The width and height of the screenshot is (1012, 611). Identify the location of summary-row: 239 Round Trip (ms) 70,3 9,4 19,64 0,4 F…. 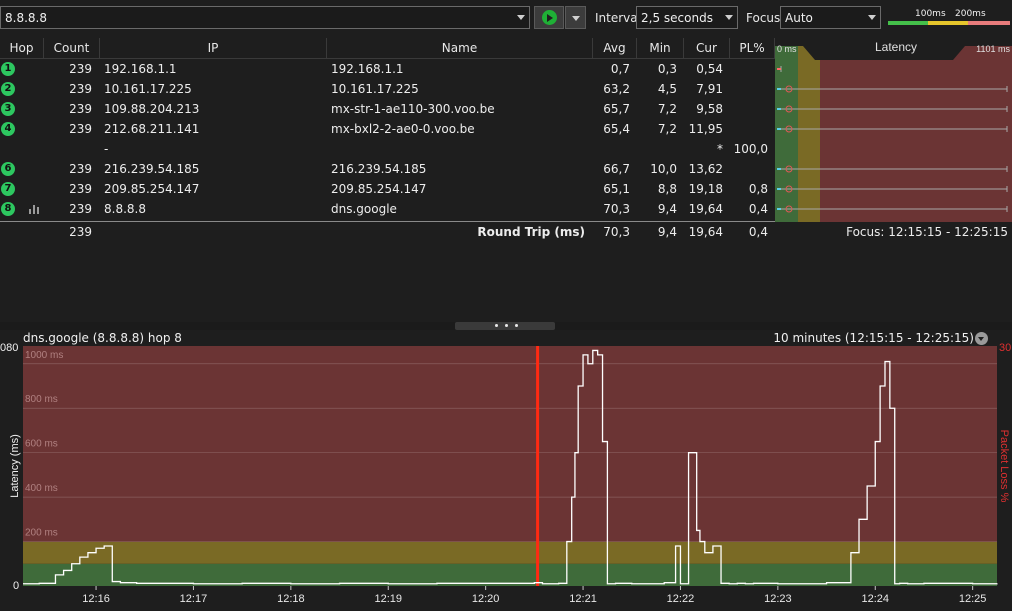
(506, 232).